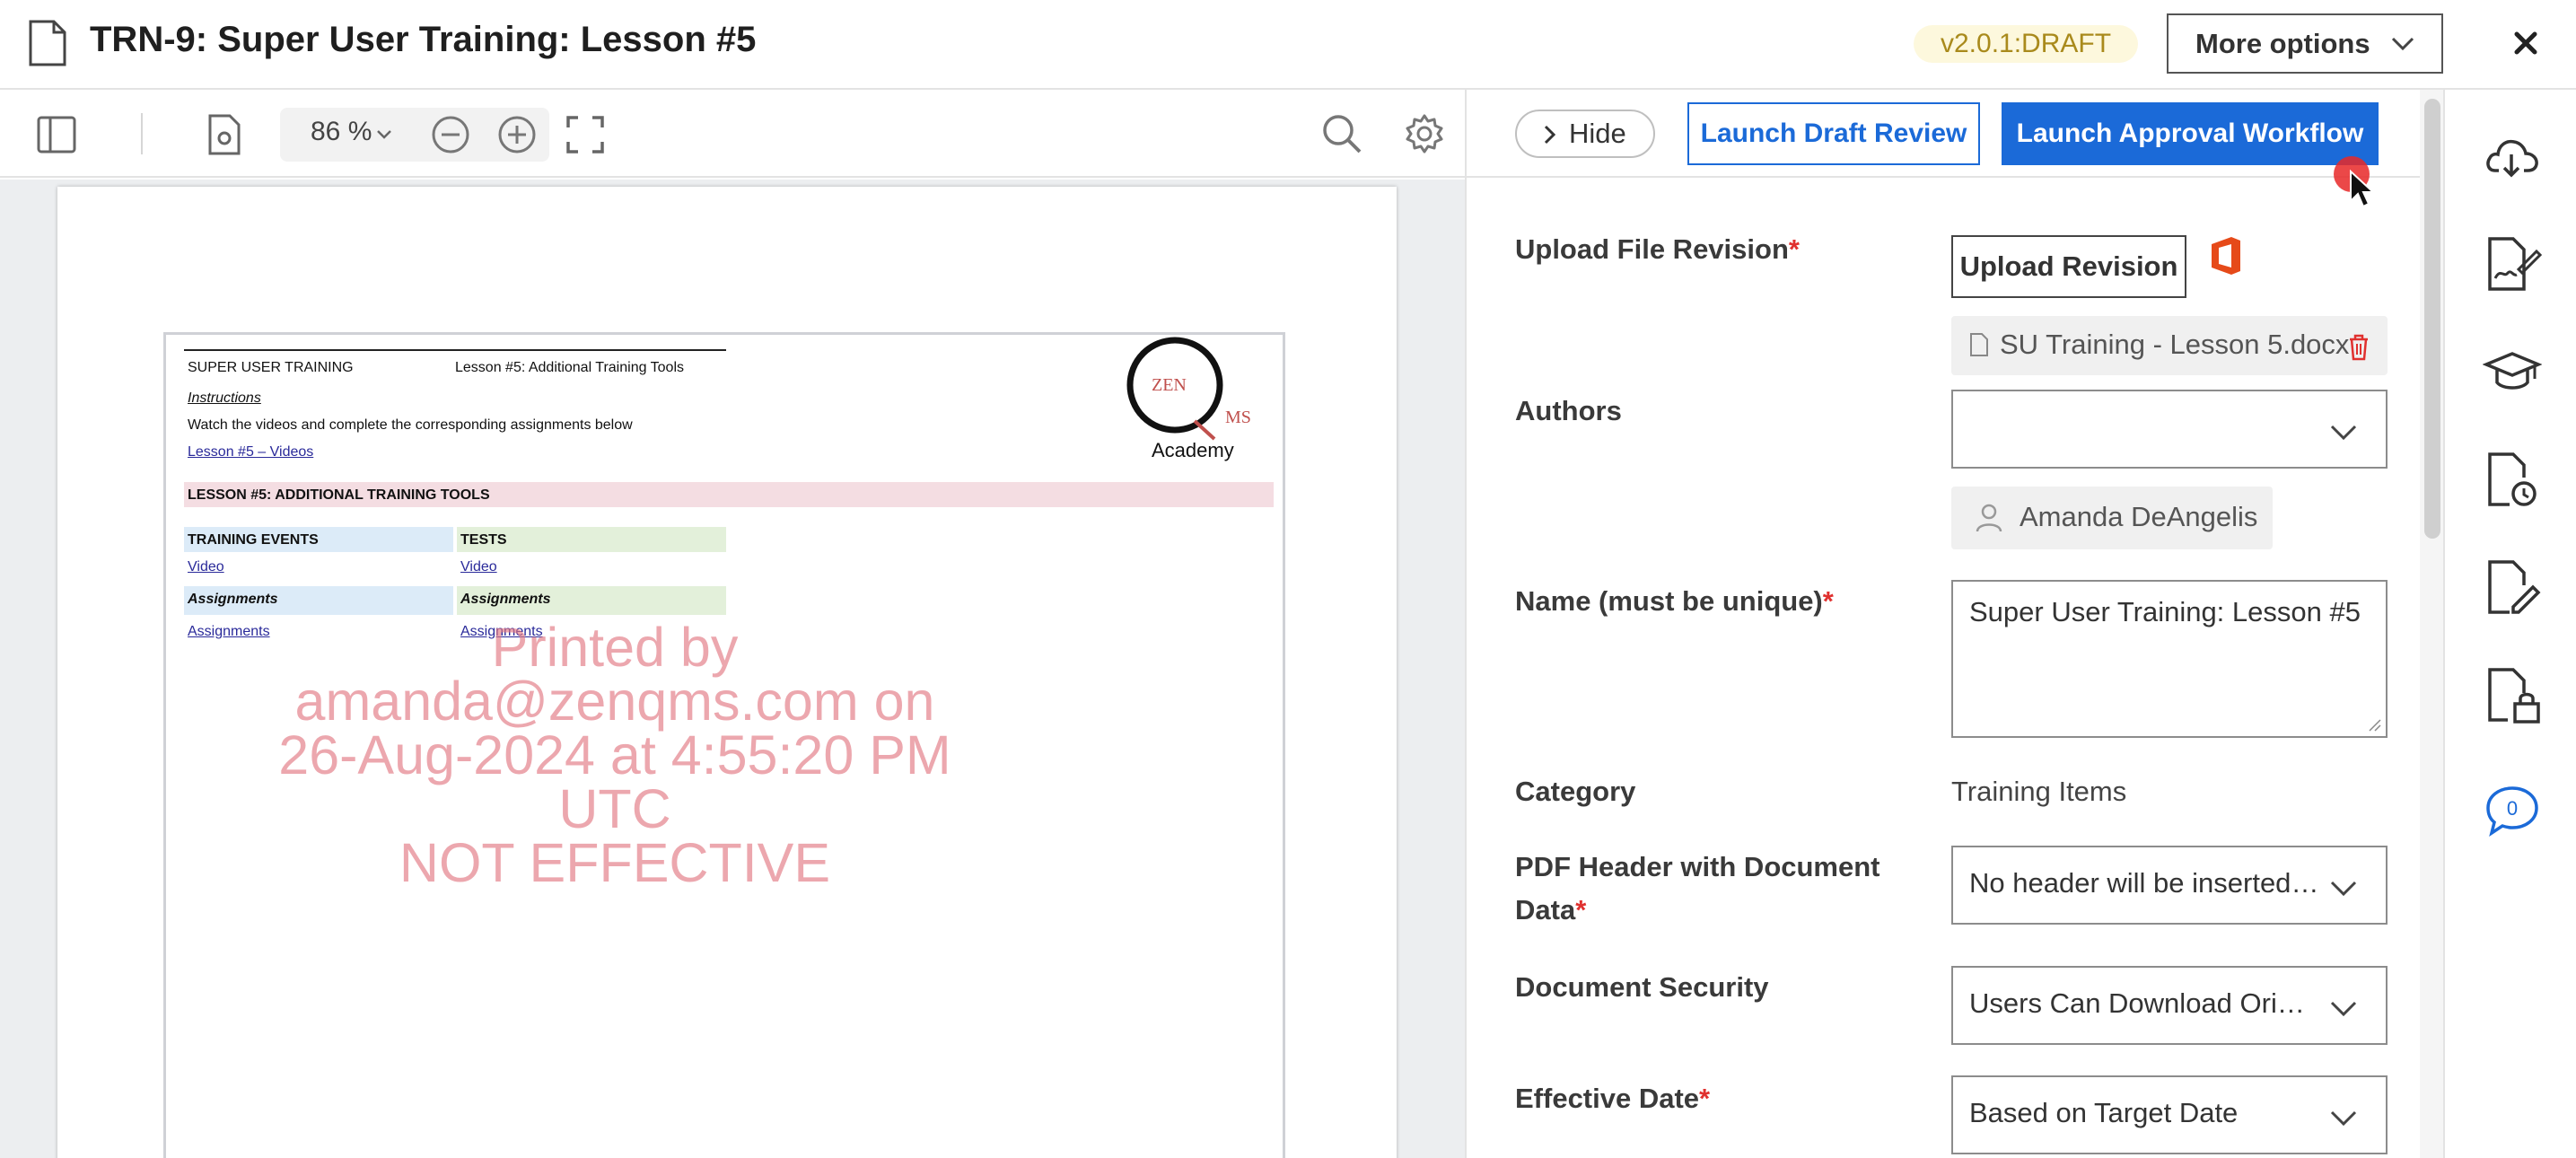  Describe the element at coordinates (455, 350) in the screenshot. I see `header-rule` at that location.